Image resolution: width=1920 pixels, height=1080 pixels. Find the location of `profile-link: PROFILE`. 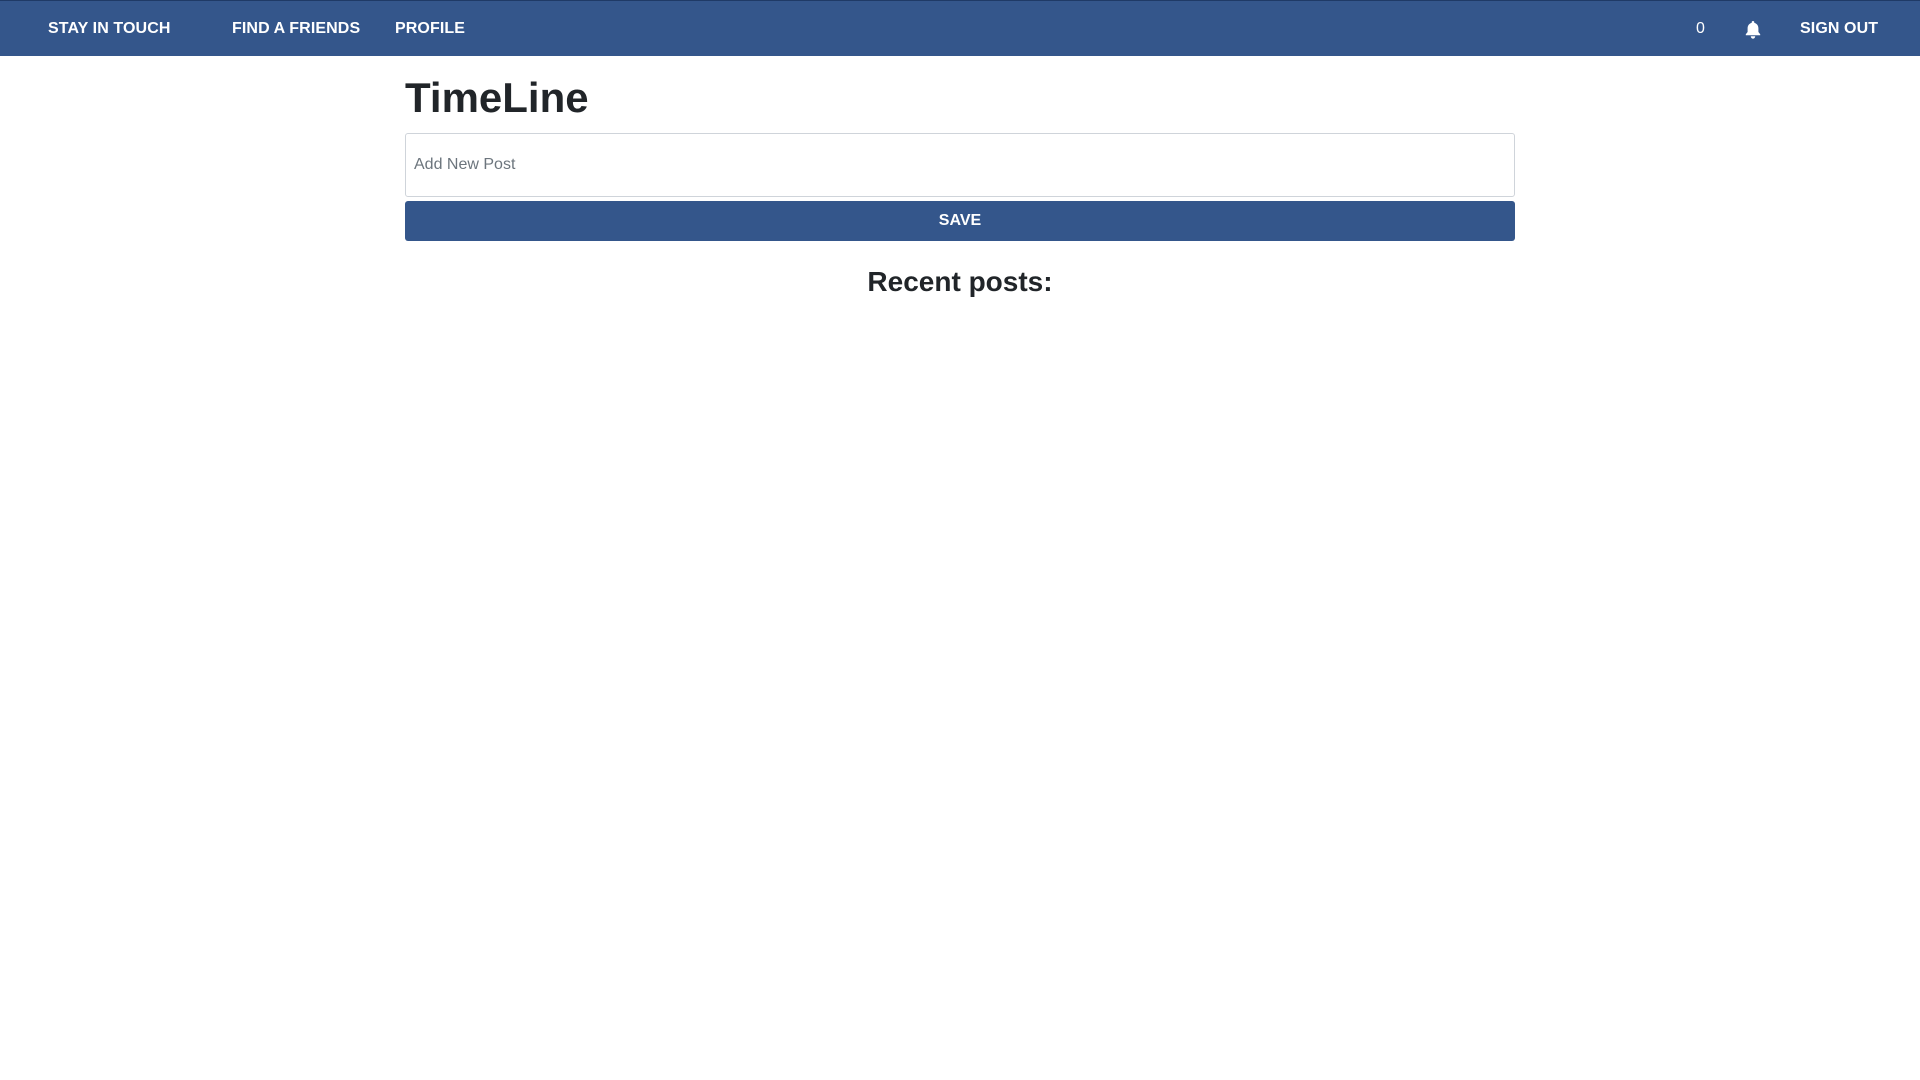

profile-link: PROFILE is located at coordinates (430, 29).